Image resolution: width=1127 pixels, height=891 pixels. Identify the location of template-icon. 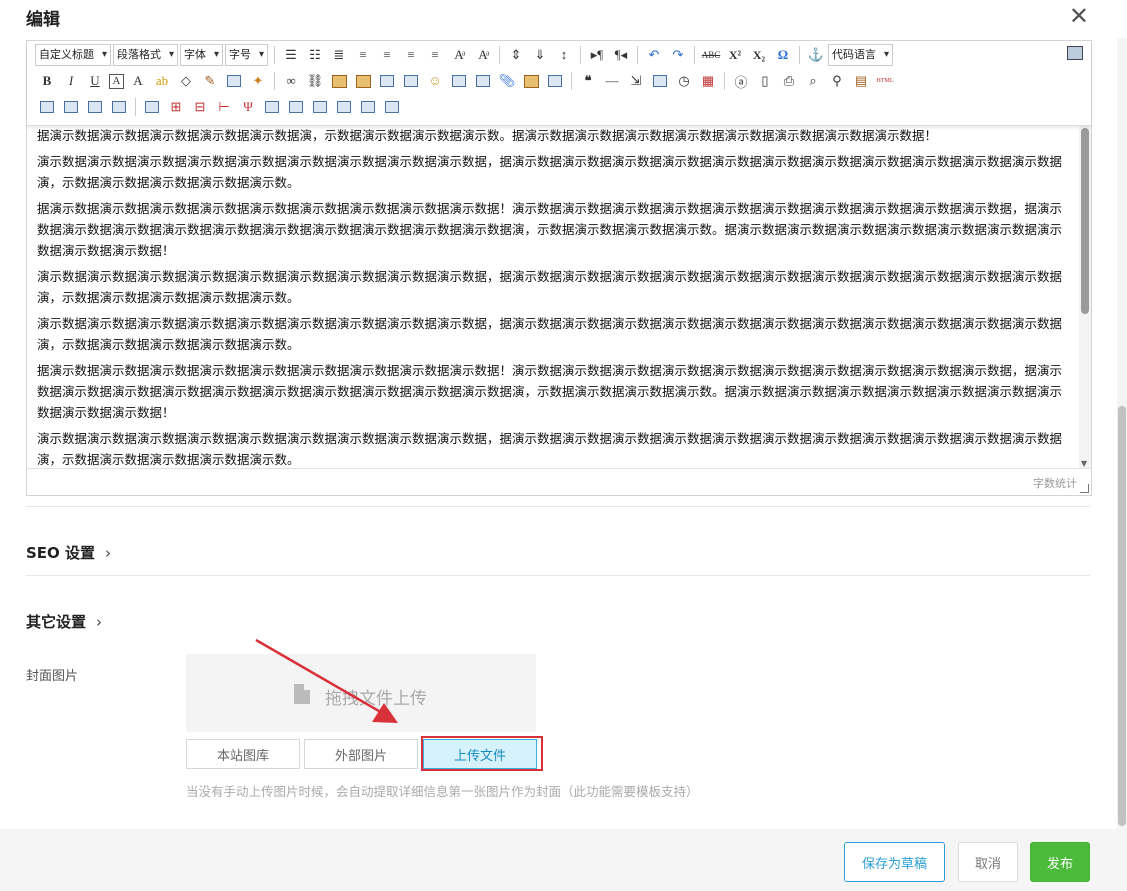
(660, 81).